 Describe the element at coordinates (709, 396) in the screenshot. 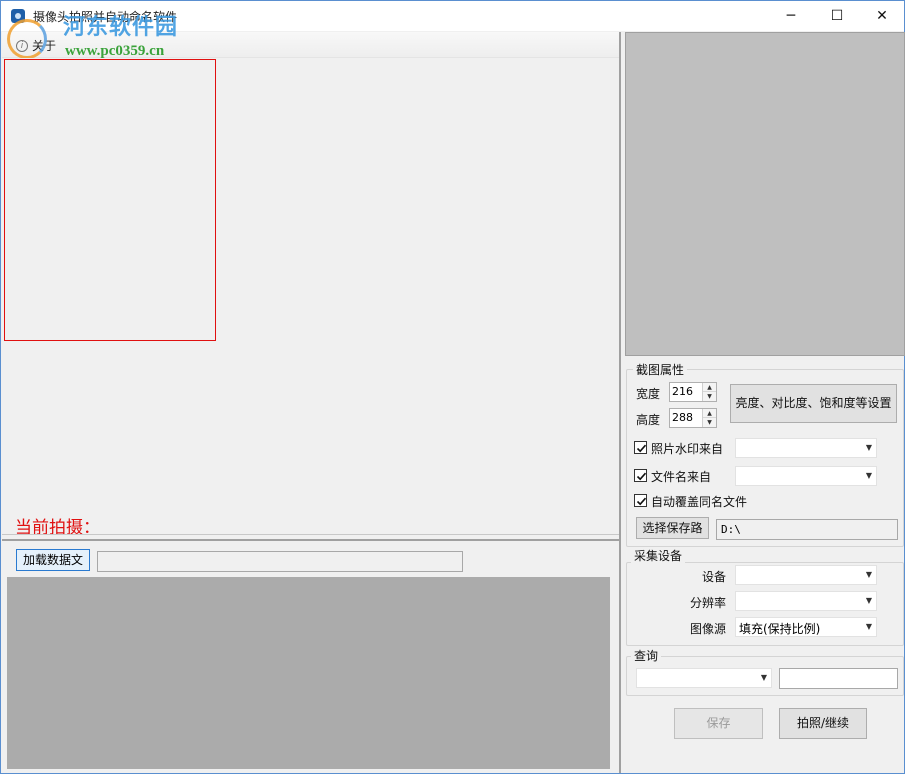

I see `width-decrement-button: ▼` at that location.